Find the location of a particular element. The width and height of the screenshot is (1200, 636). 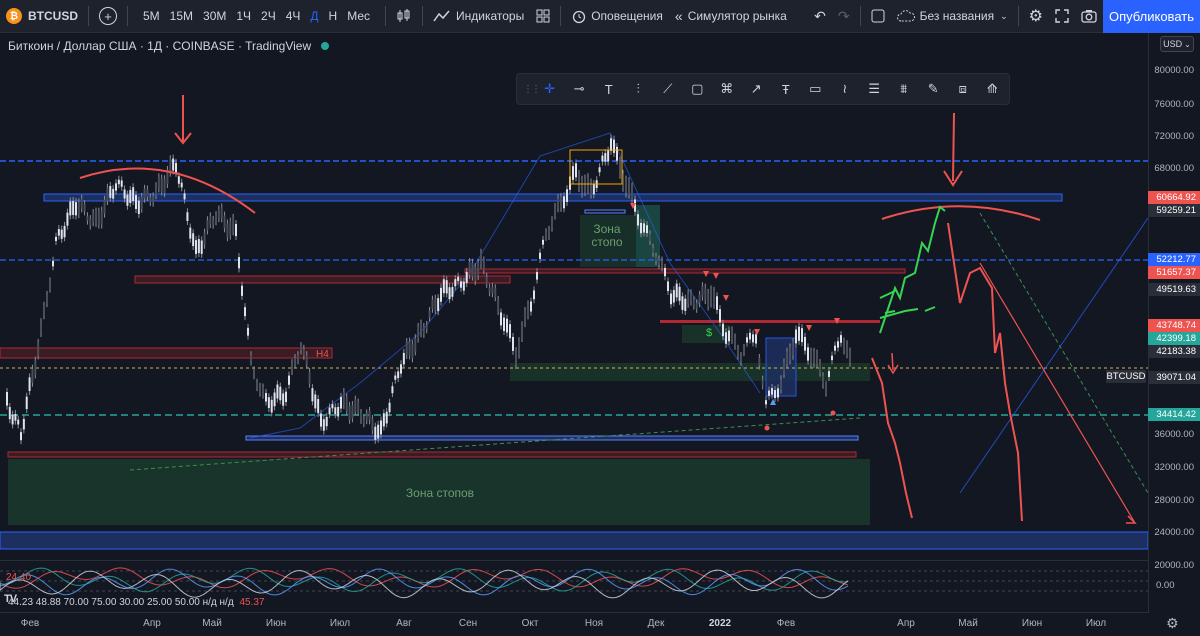

scale-settings-gear-icon: ⚙ is located at coordinates (1172, 623).